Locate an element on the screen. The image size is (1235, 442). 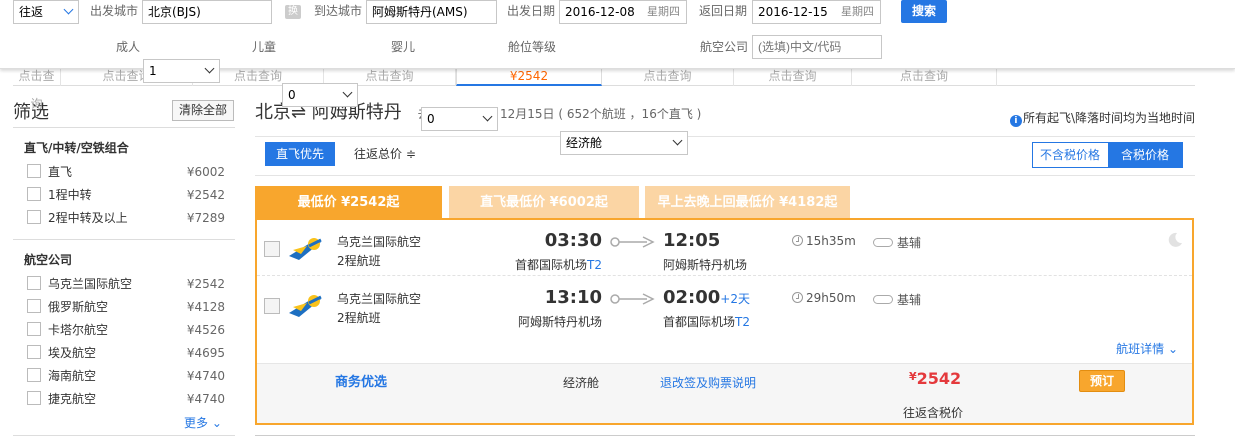
airline-logo-icon is located at coordinates (305, 306).